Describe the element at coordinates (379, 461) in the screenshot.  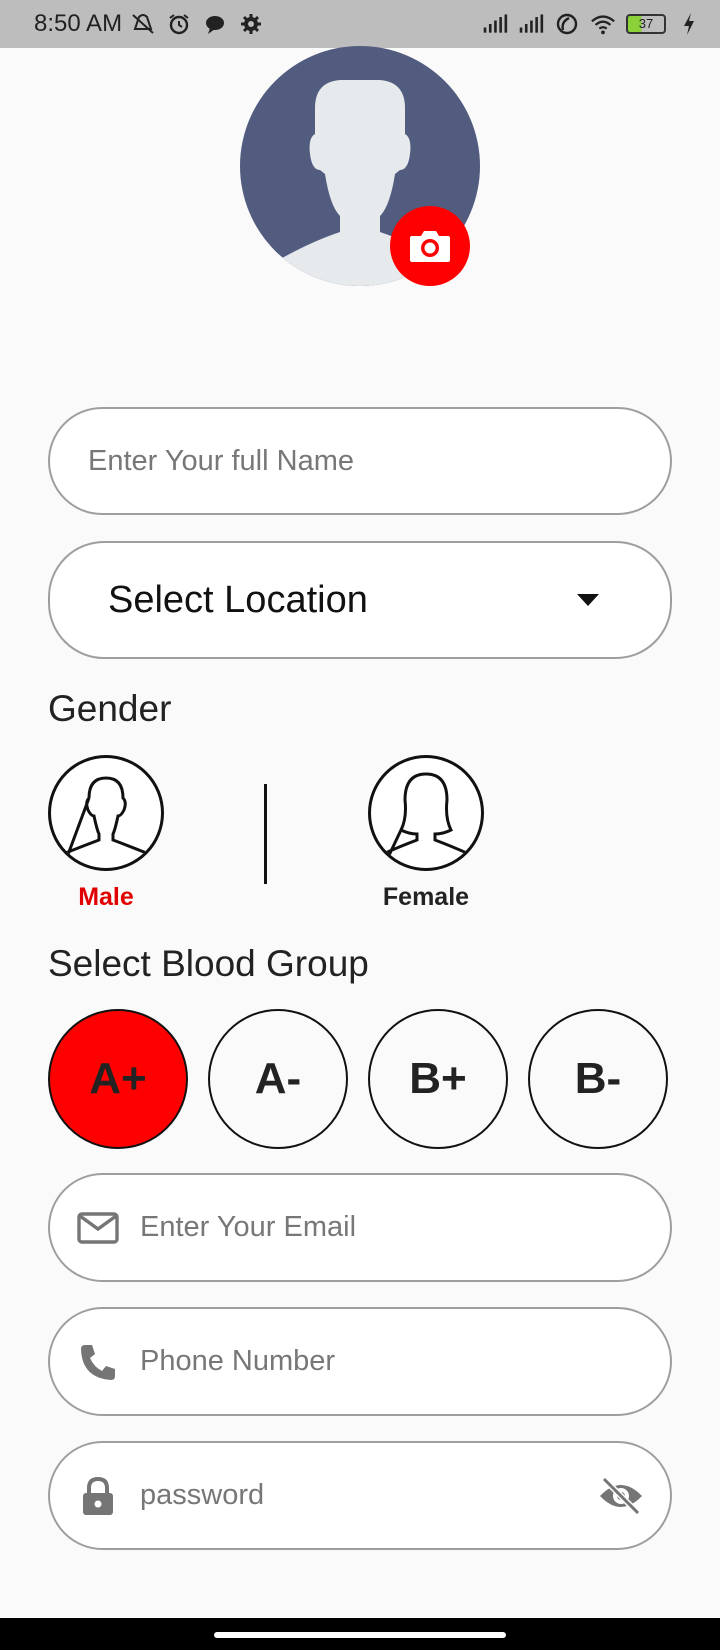
I see `full-name-input` at that location.